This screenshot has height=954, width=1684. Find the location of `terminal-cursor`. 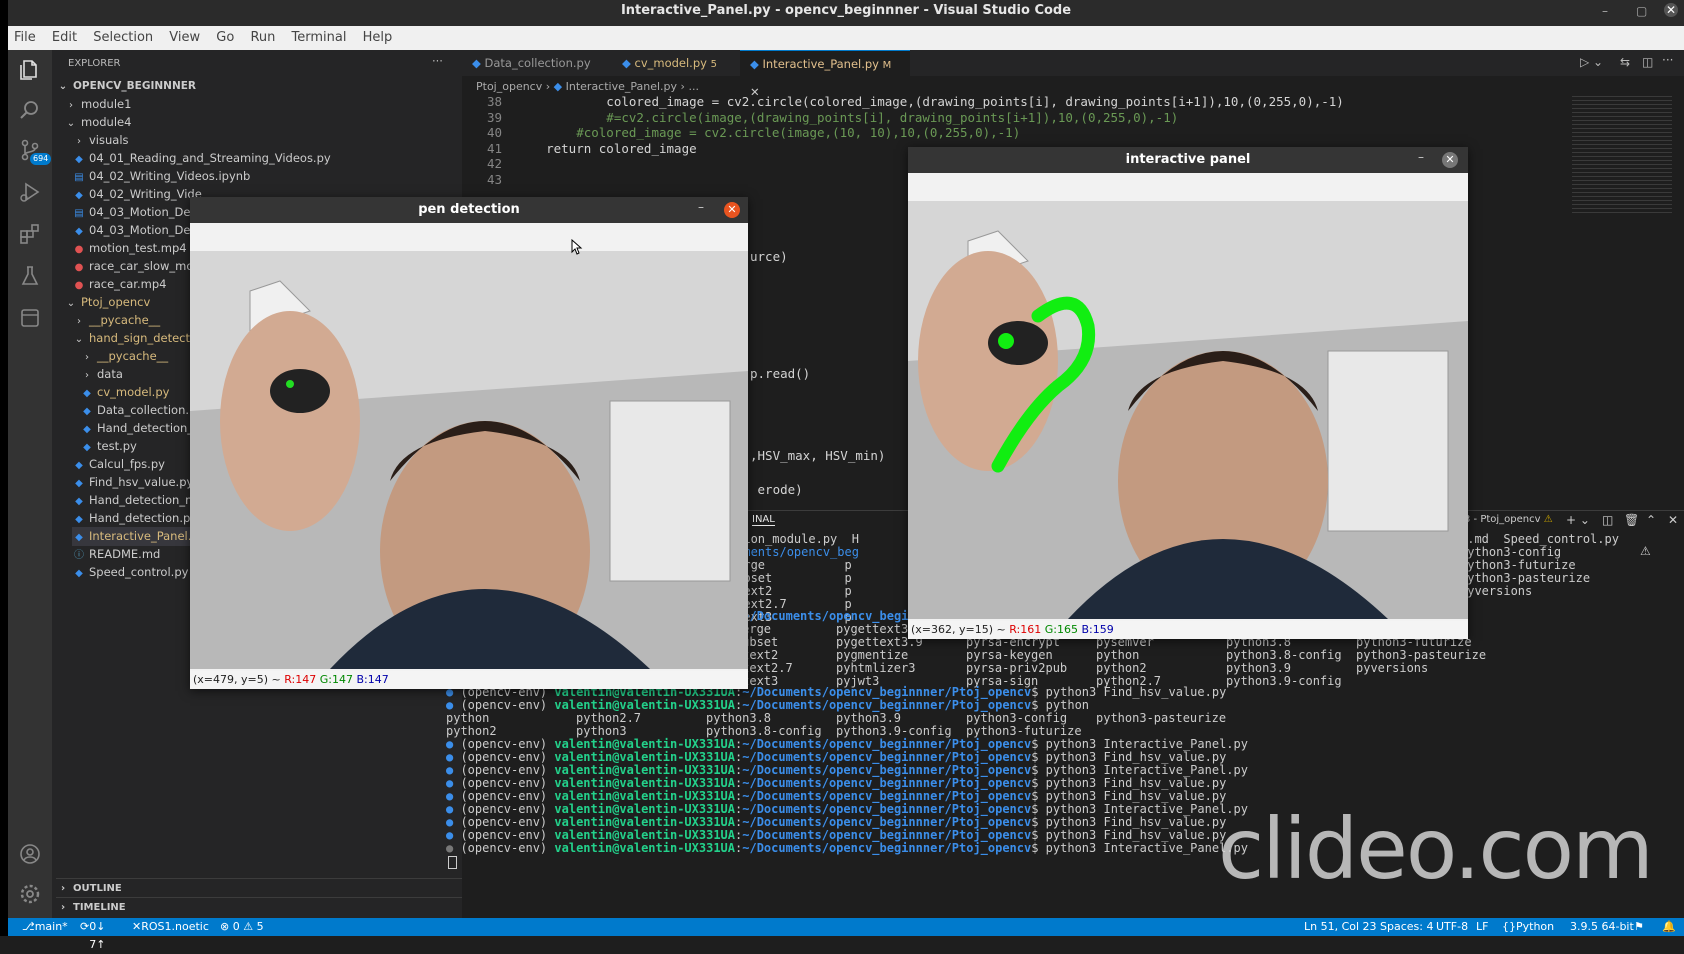

terminal-cursor is located at coordinates (452, 862).